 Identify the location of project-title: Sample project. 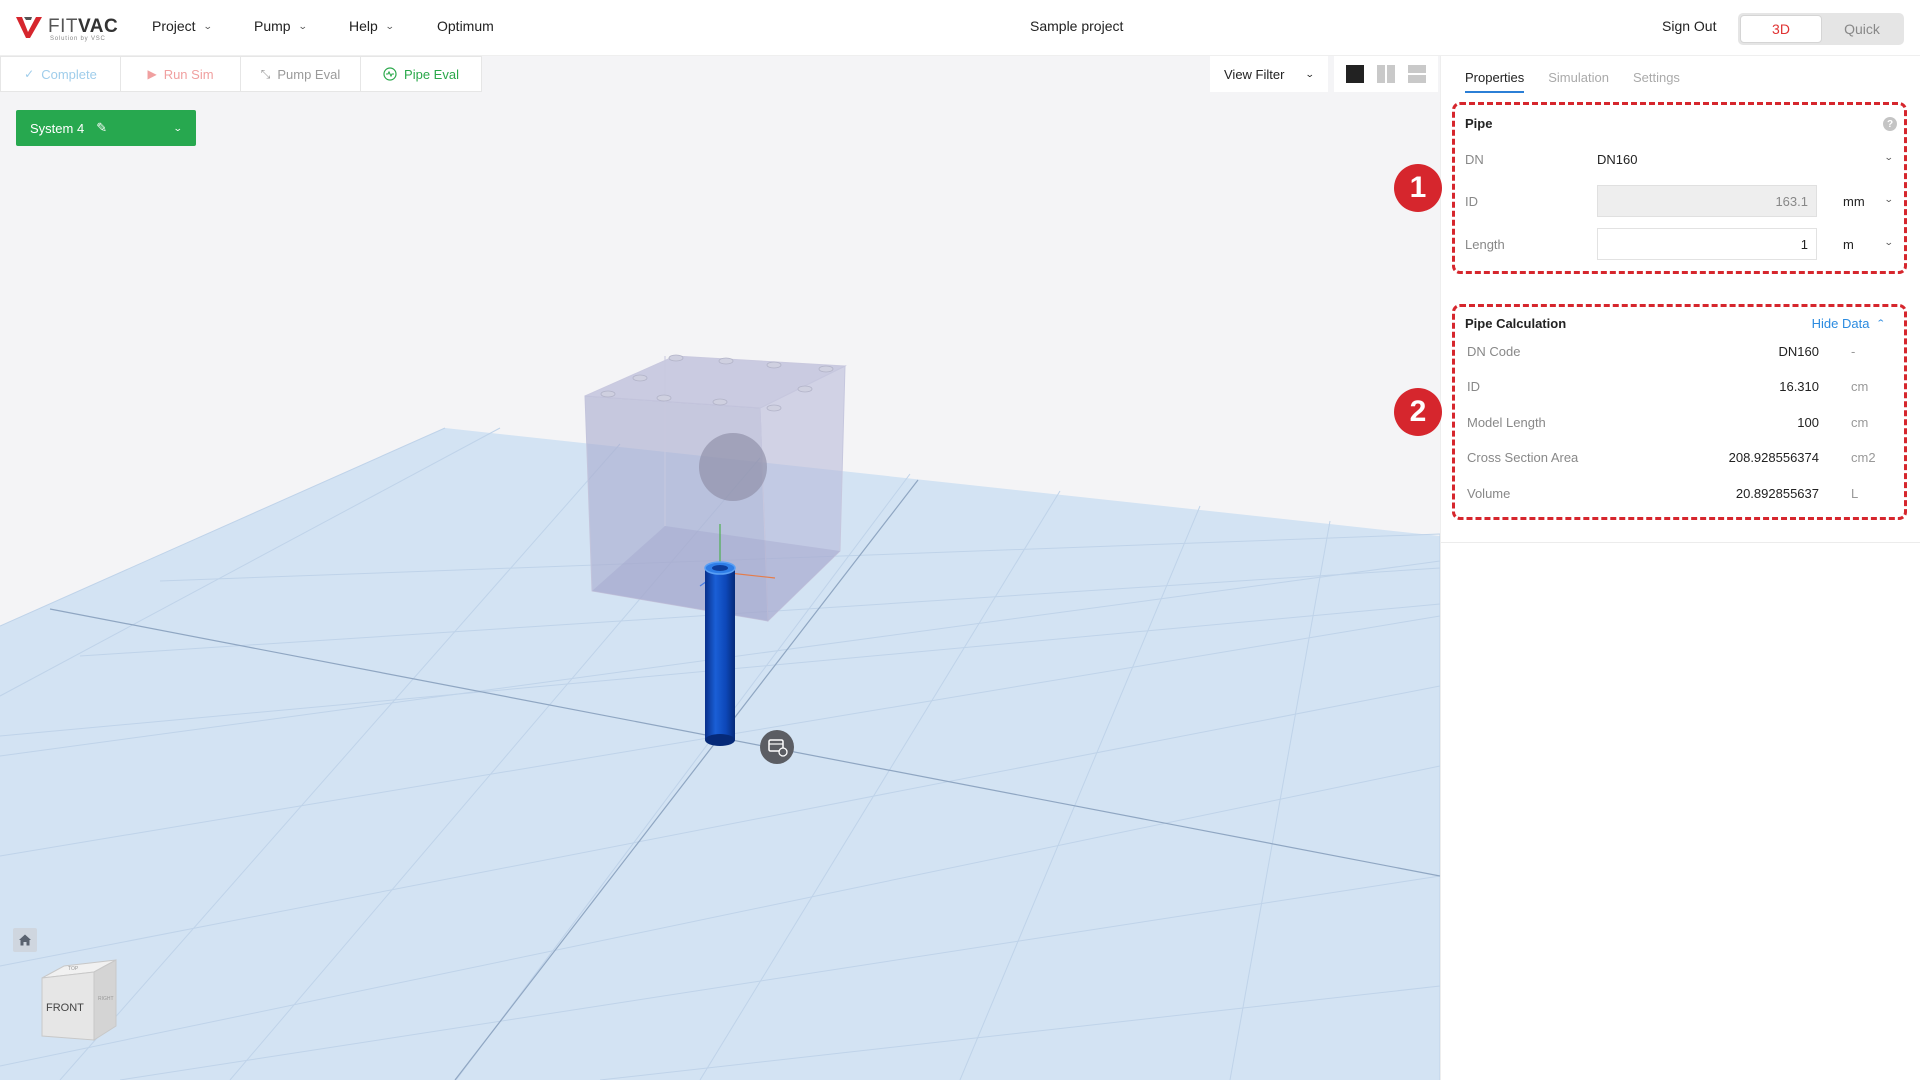
(1077, 26).